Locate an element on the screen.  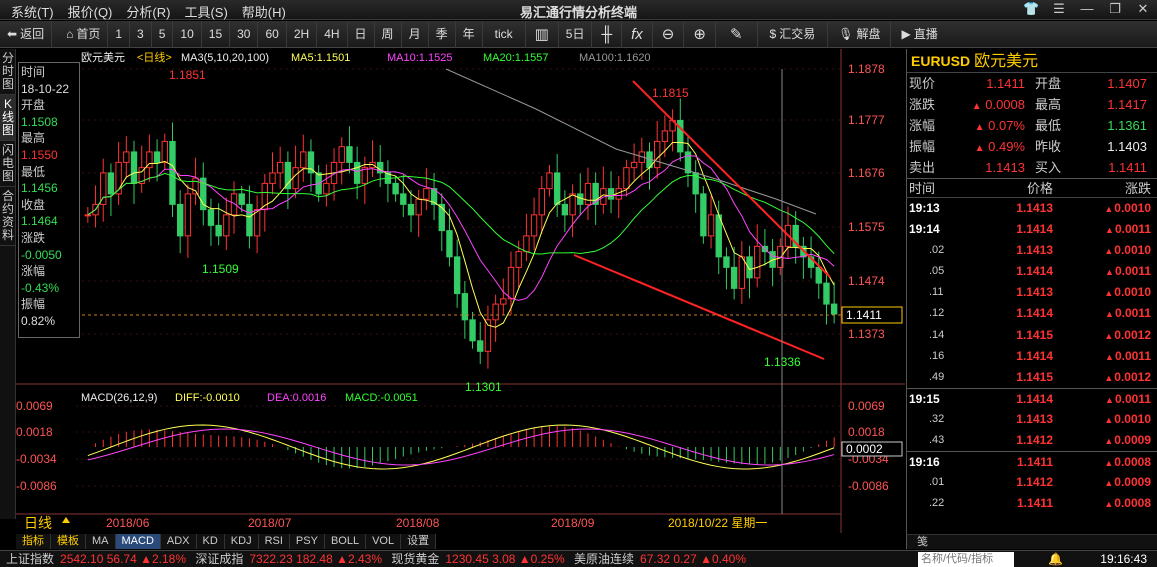
minimize-icon: — is located at coordinates (1087, 9).